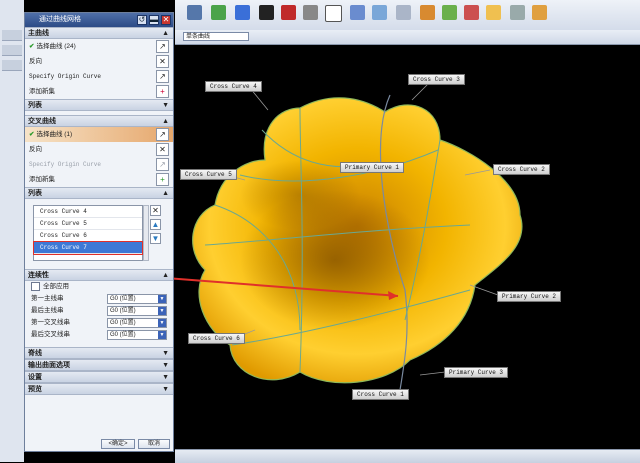  What do you see at coordinates (99, 121) in the screenshot?
I see `cross-curves-header: 交叉曲线 ▲` at bounding box center [99, 121].